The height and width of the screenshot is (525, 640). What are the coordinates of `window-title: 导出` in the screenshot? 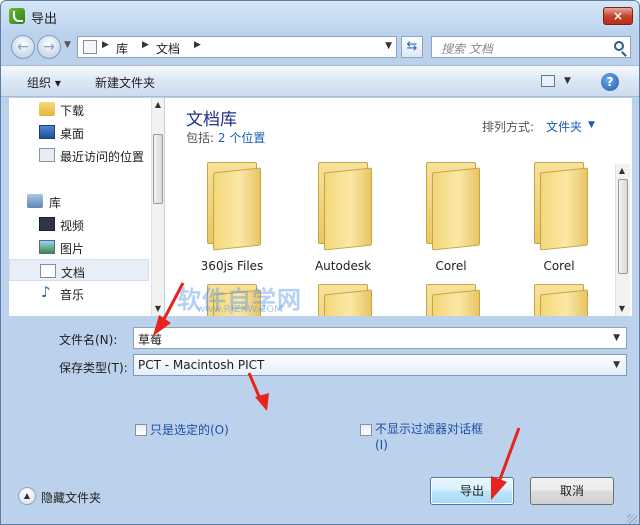 It's located at (44, 19).